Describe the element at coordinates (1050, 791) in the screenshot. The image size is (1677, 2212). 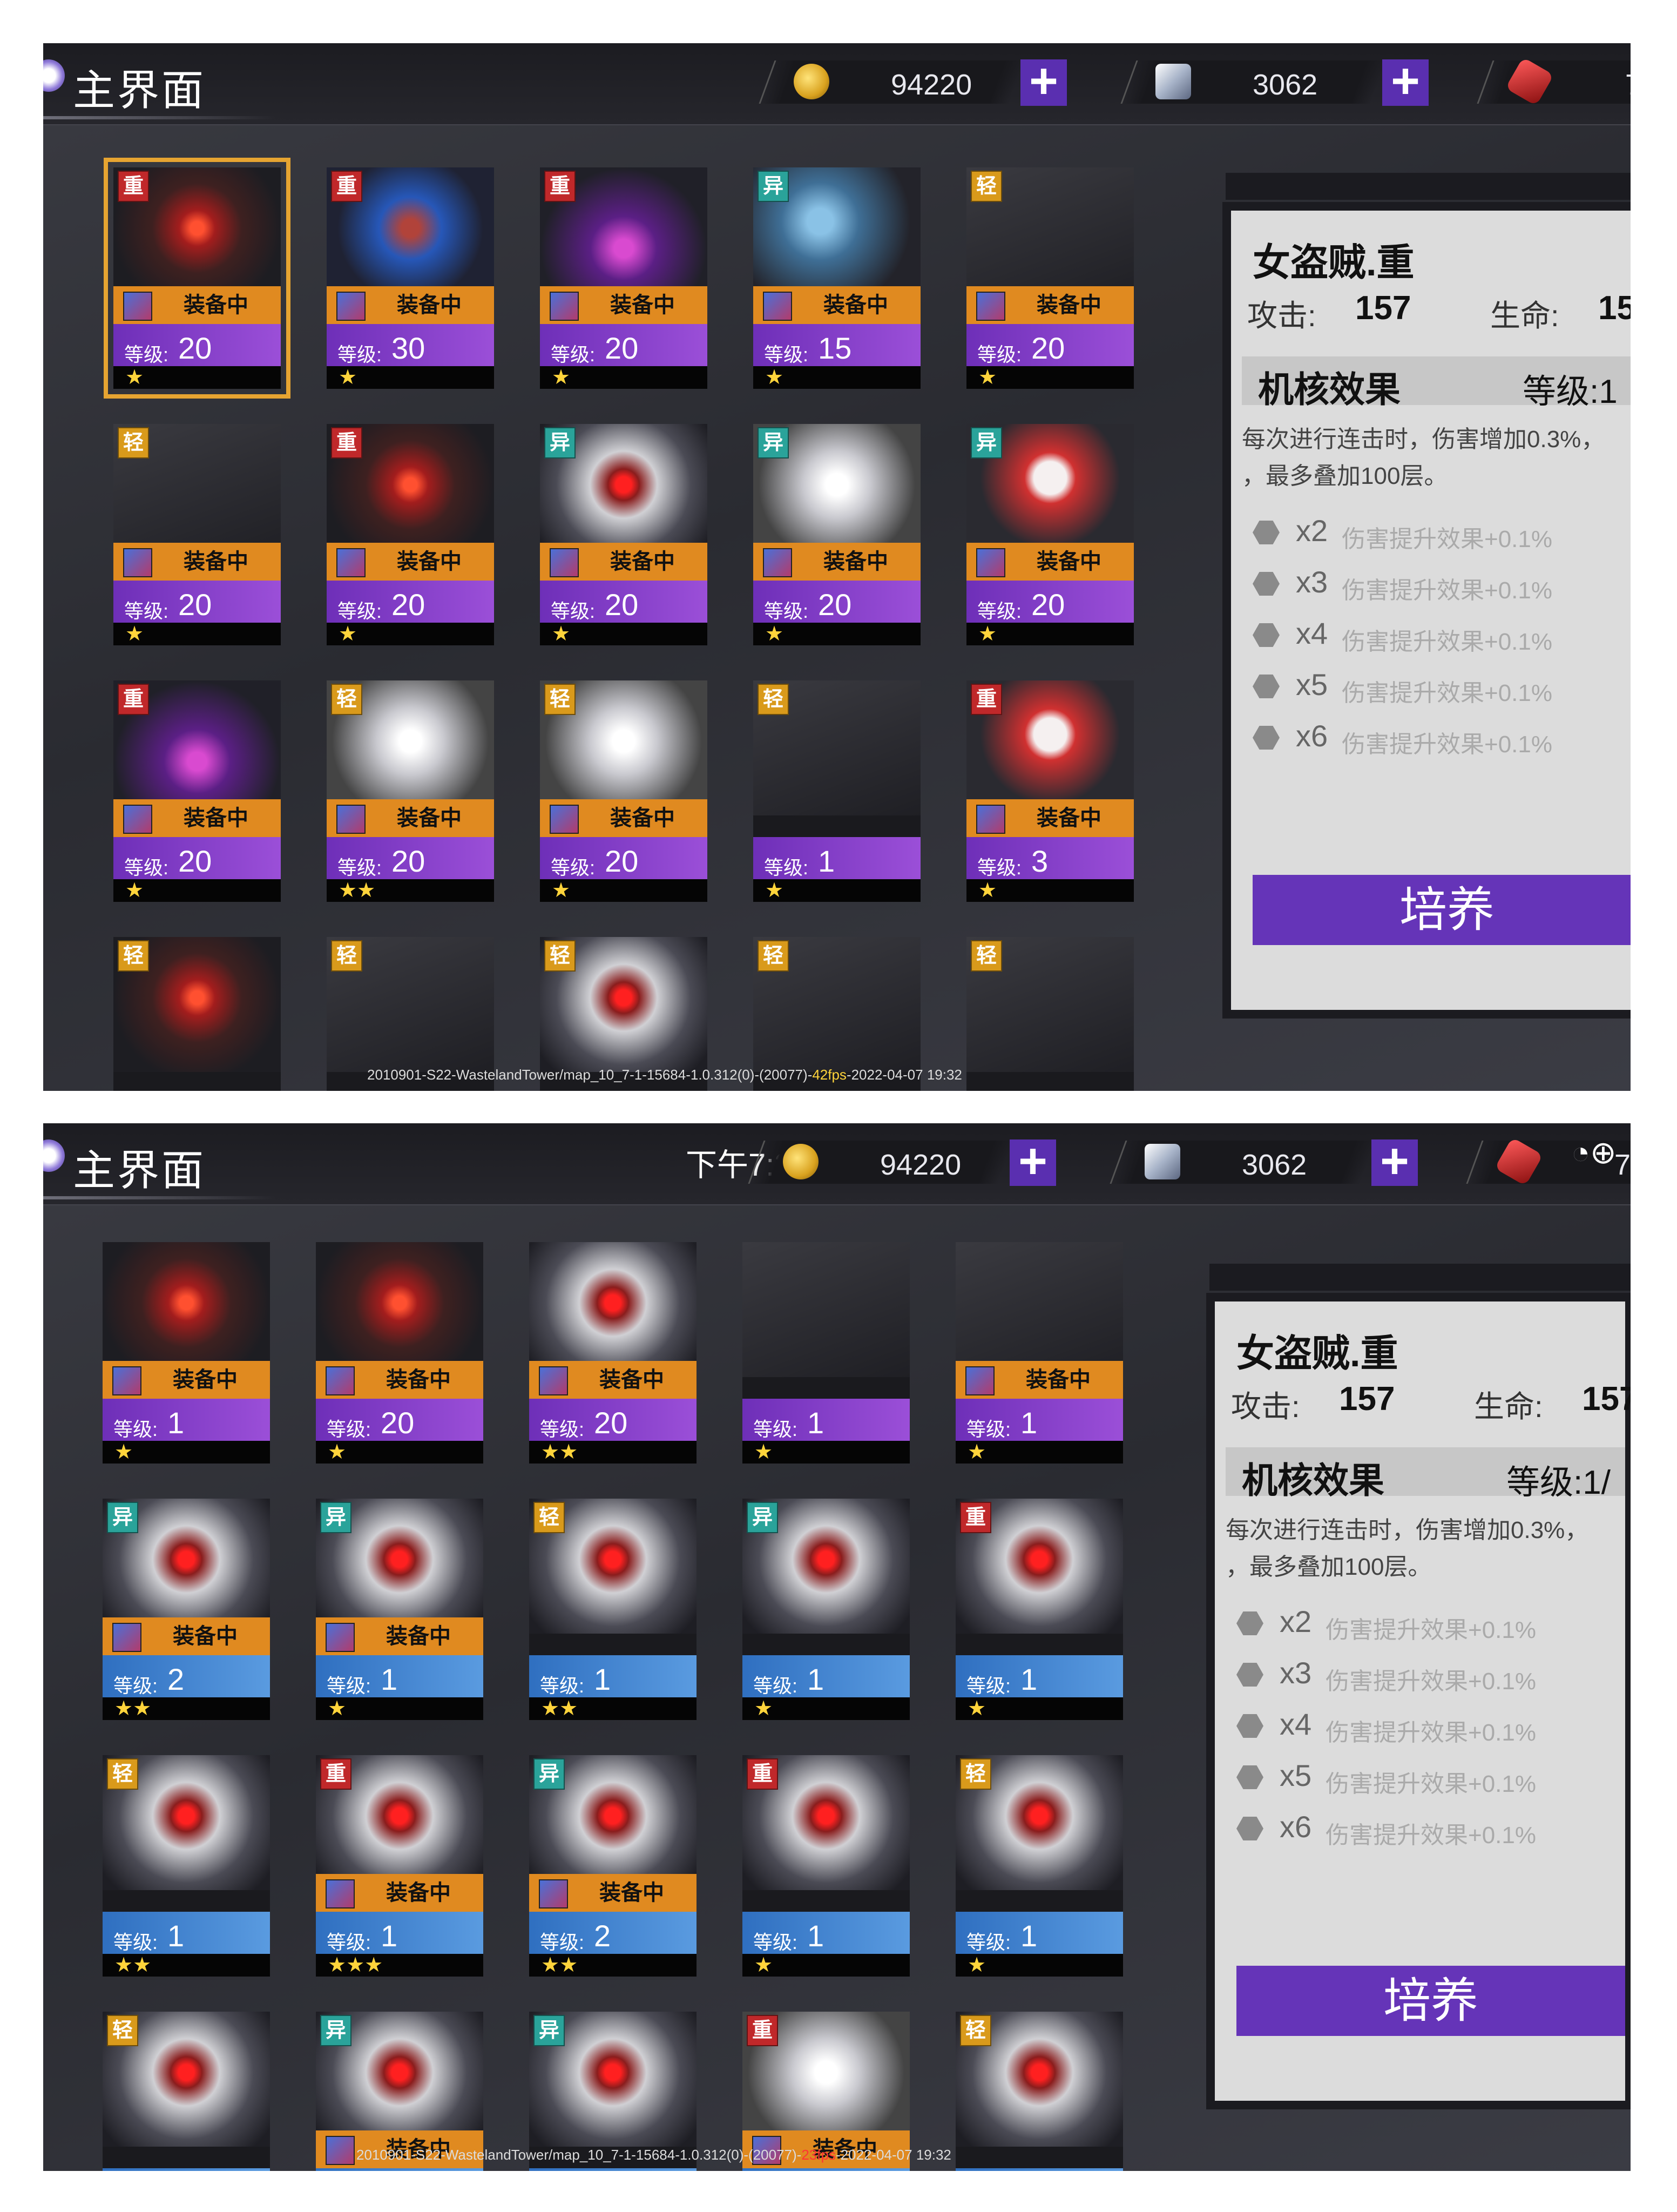
I see `mecha-card: 重装备中 等级: 3 ★` at that location.